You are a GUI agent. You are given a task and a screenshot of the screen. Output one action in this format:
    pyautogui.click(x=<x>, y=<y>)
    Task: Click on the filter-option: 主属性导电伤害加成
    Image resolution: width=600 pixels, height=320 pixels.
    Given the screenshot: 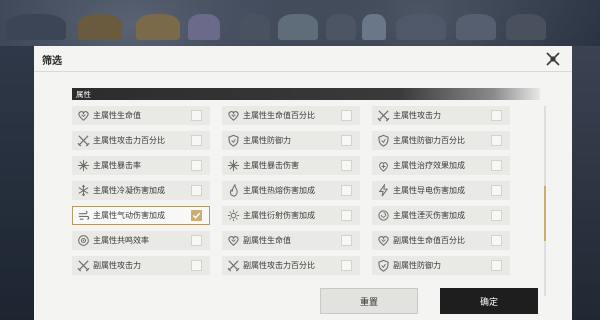 What is the action you would take?
    pyautogui.click(x=441, y=190)
    